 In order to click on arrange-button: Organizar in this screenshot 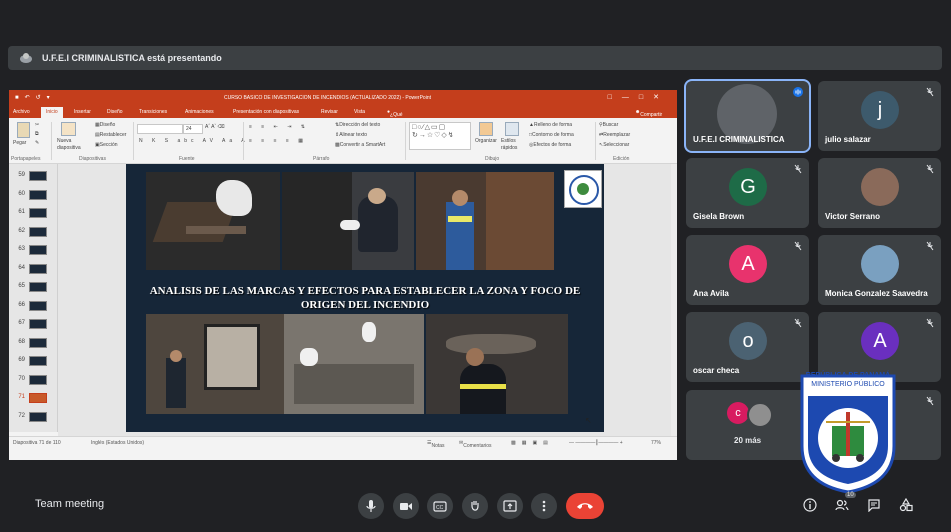, I will do `click(486, 141)`.